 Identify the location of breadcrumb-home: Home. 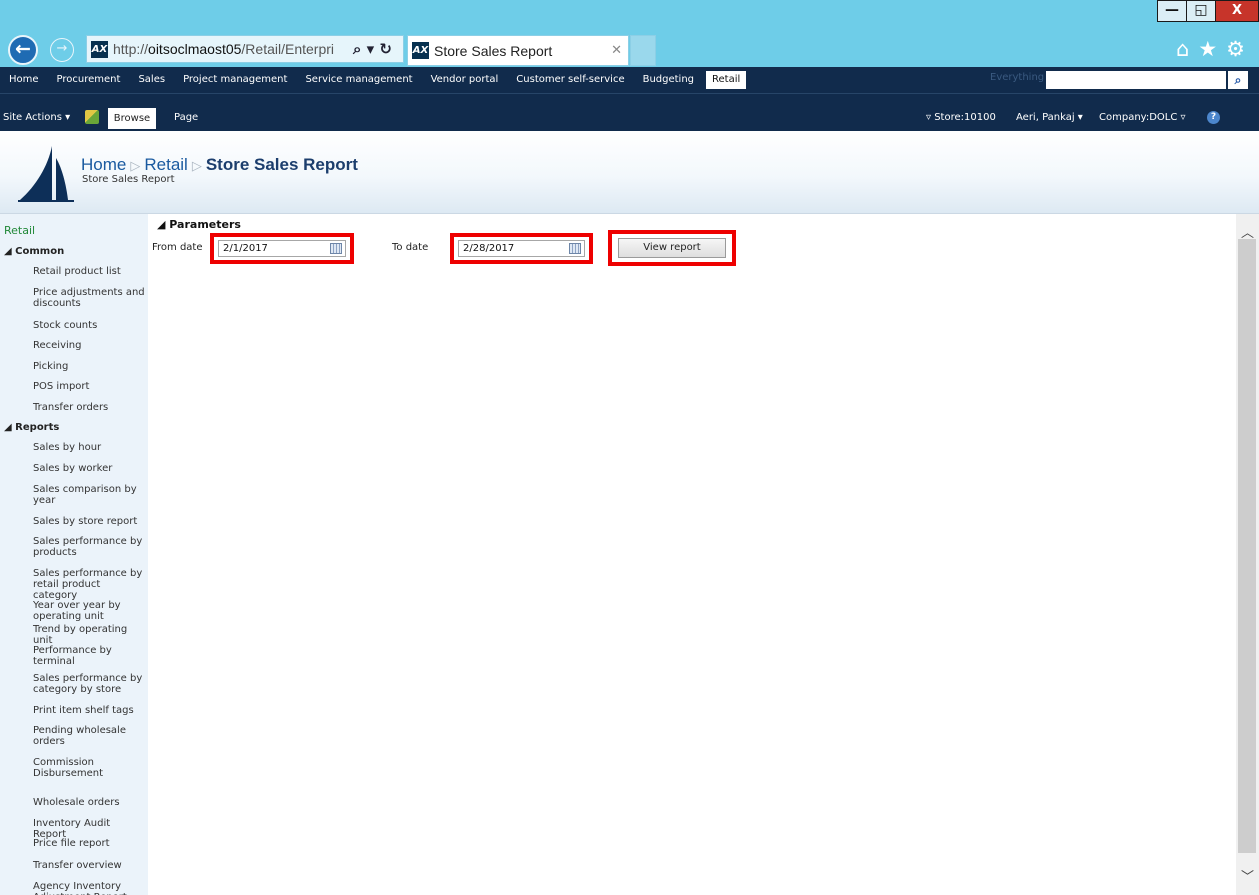
(103, 164).